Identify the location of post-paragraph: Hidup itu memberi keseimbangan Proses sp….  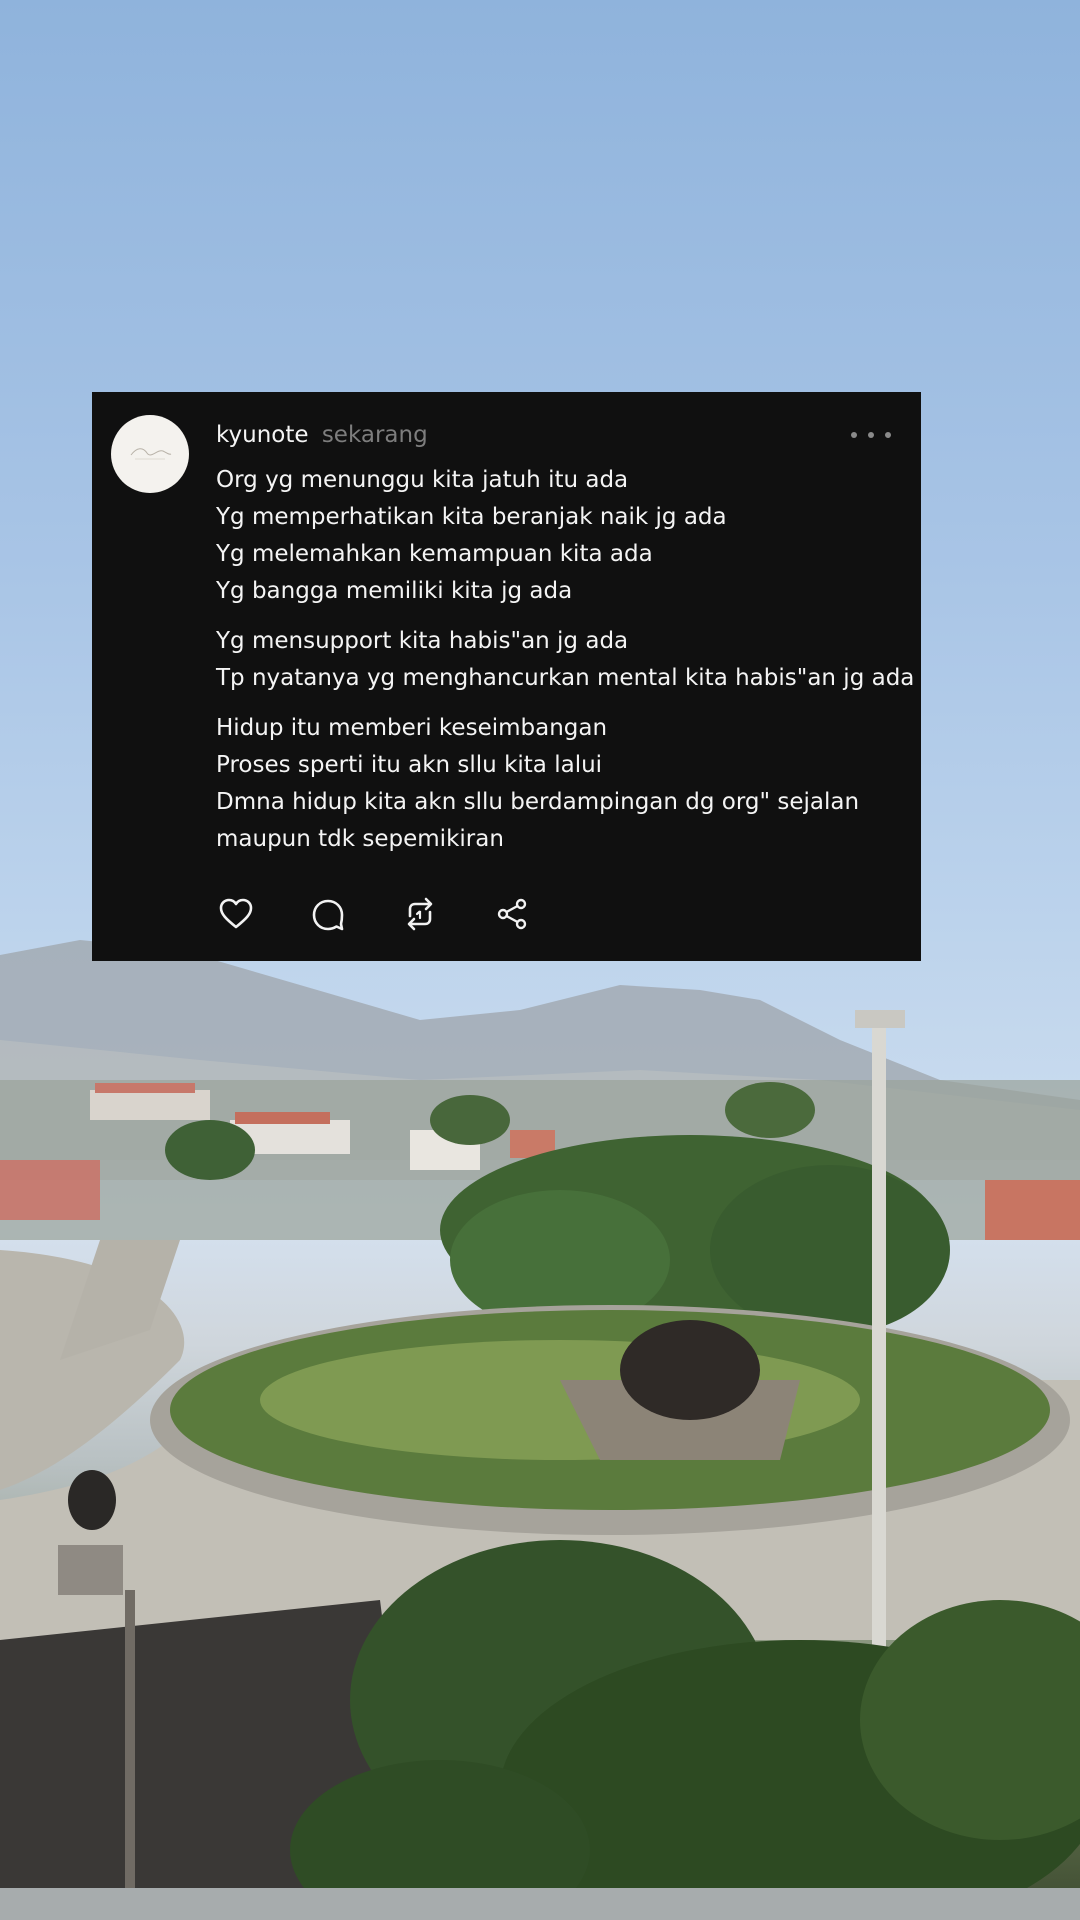
(561, 784).